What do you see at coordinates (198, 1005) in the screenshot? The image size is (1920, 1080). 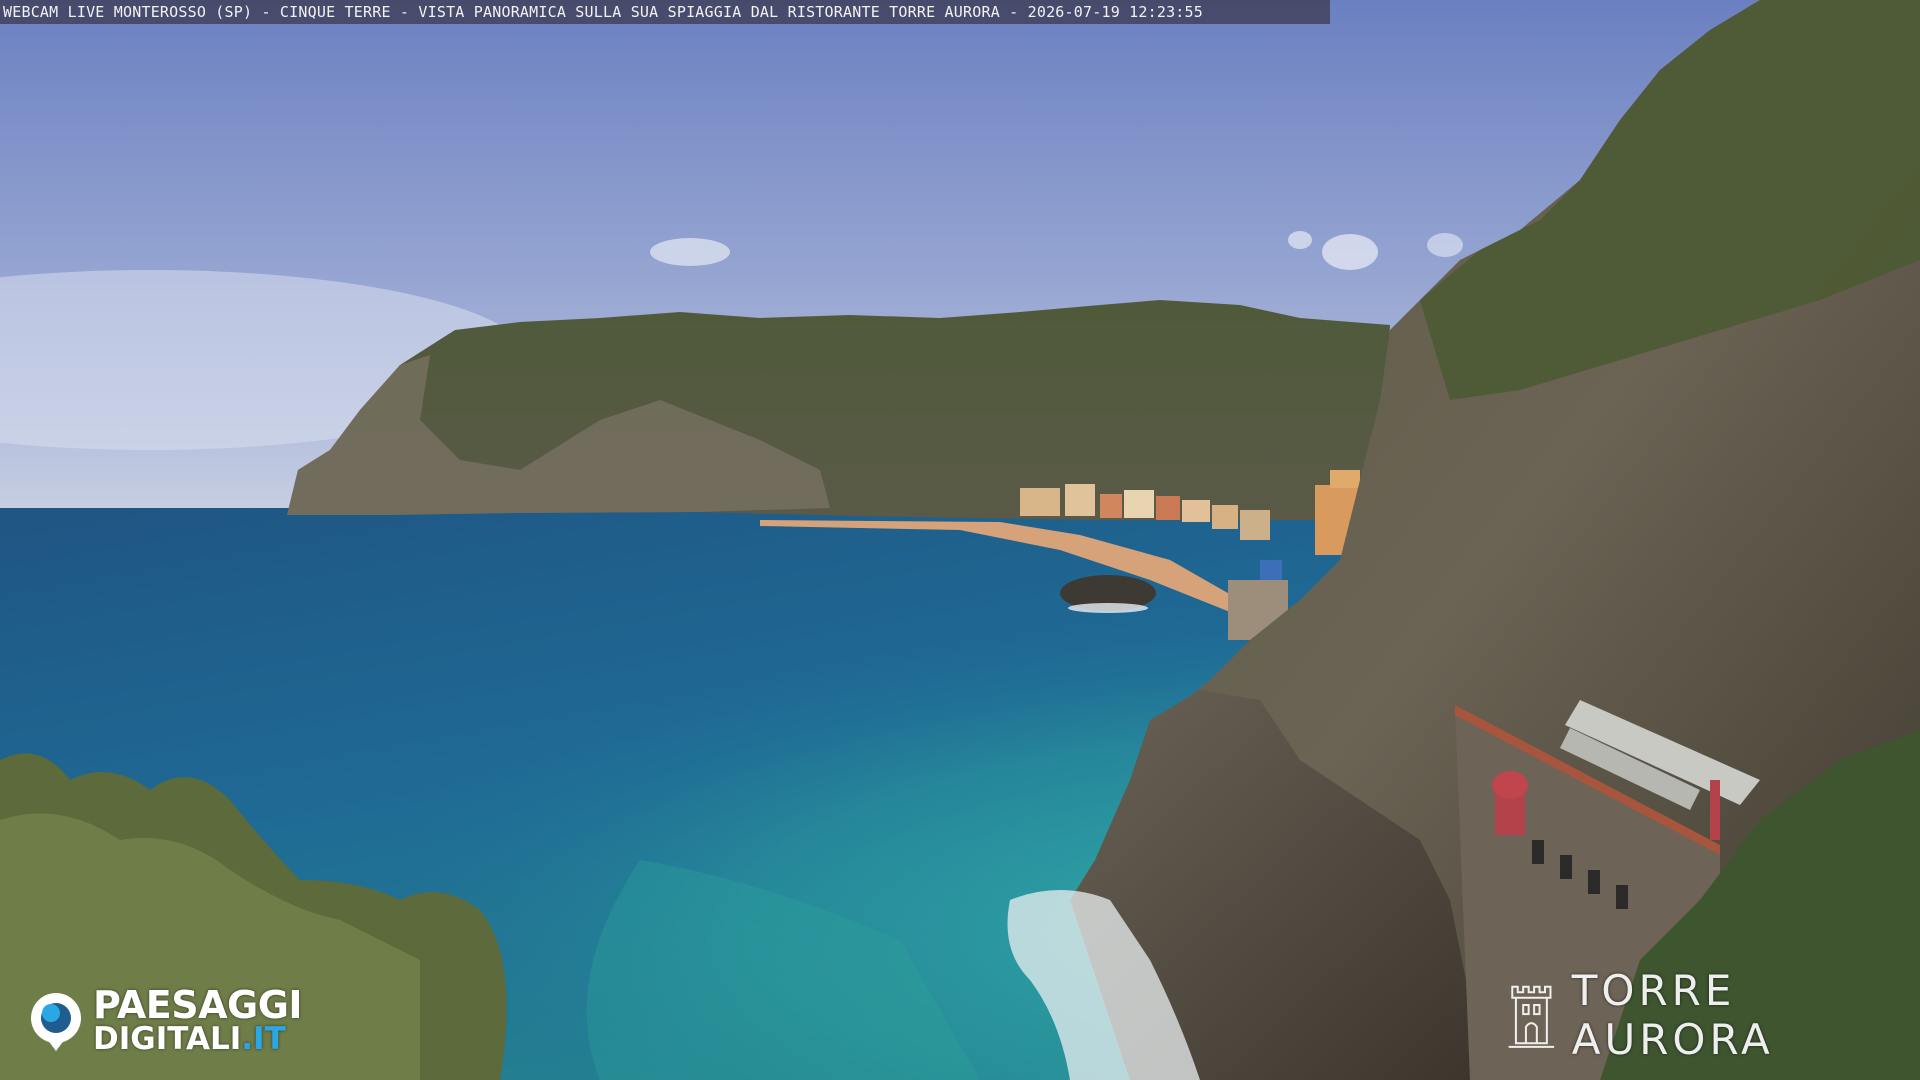 I see `logo-line1: PAESAGGI` at bounding box center [198, 1005].